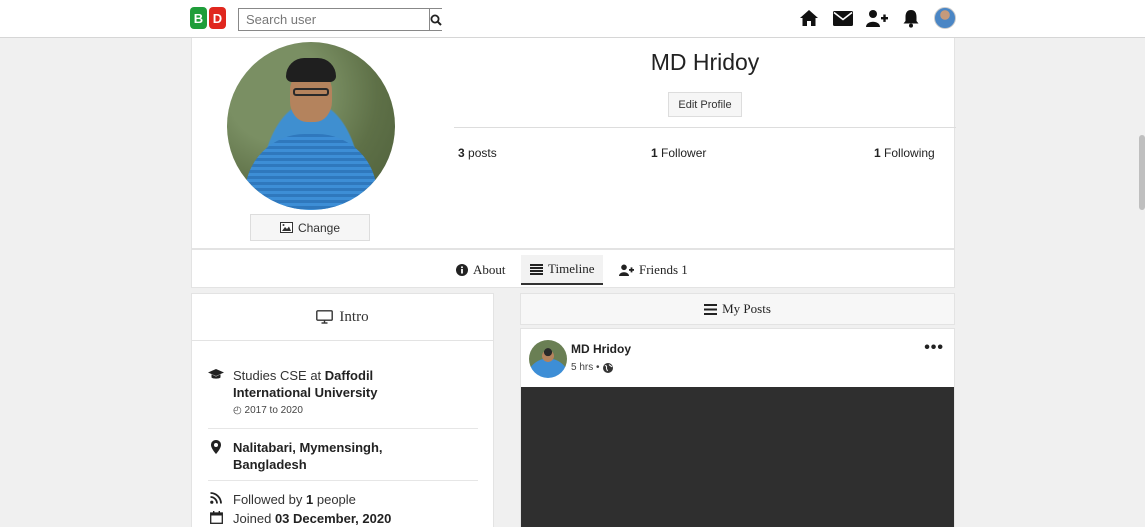 This screenshot has width=1145, height=527. What do you see at coordinates (684, 153) in the screenshot?
I see `followers-label: Follower` at bounding box center [684, 153].